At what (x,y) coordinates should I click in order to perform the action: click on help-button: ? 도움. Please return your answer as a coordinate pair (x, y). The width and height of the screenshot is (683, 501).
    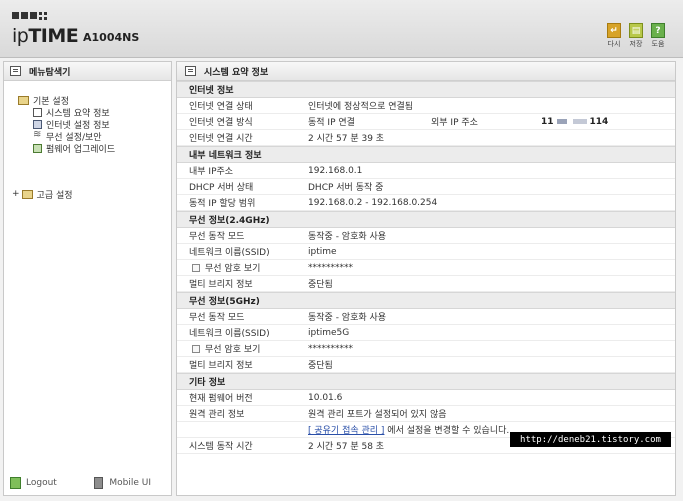
    Looking at the image, I should click on (658, 36).